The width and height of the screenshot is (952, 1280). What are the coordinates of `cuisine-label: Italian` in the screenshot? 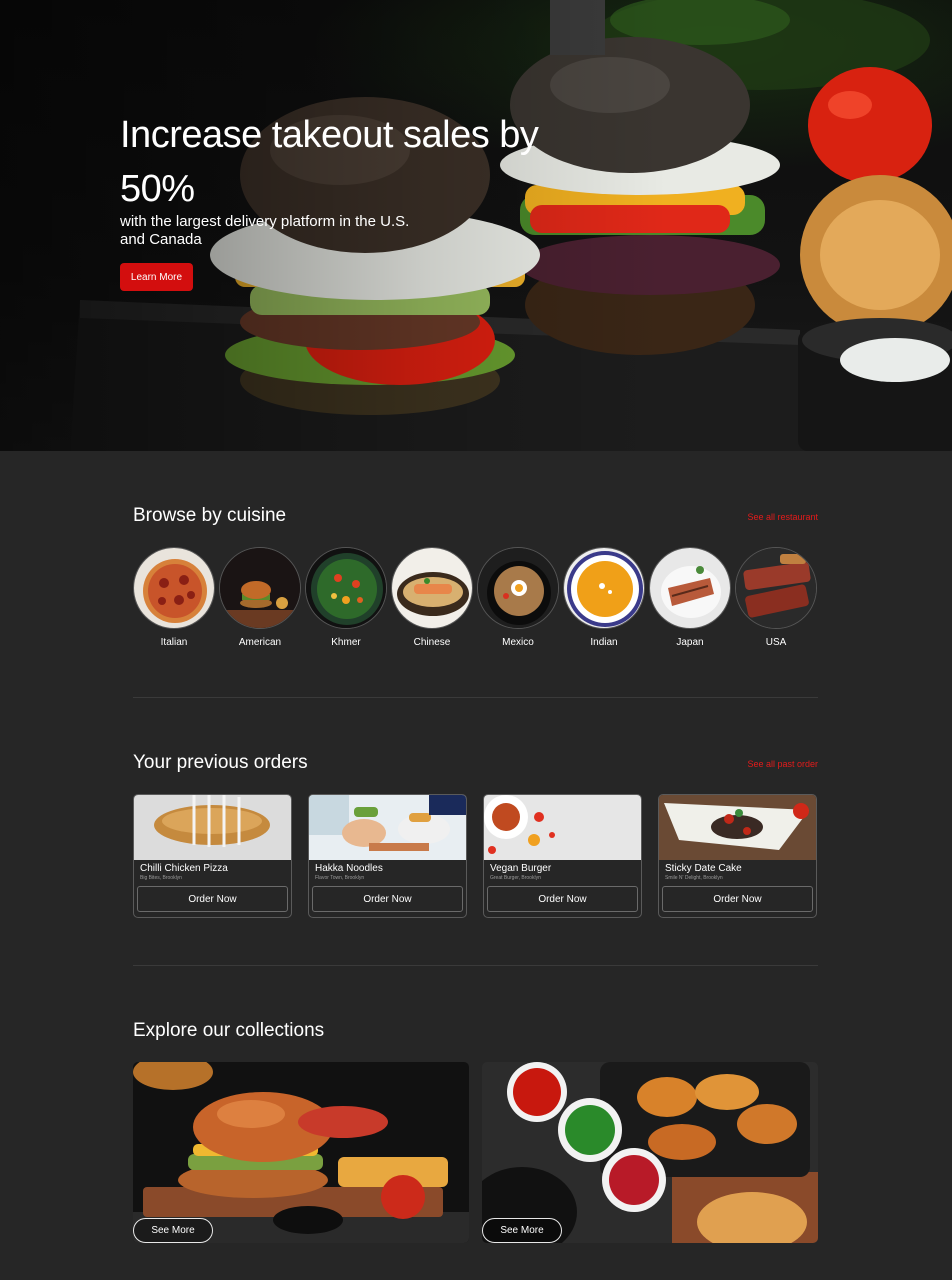 It's located at (174, 642).